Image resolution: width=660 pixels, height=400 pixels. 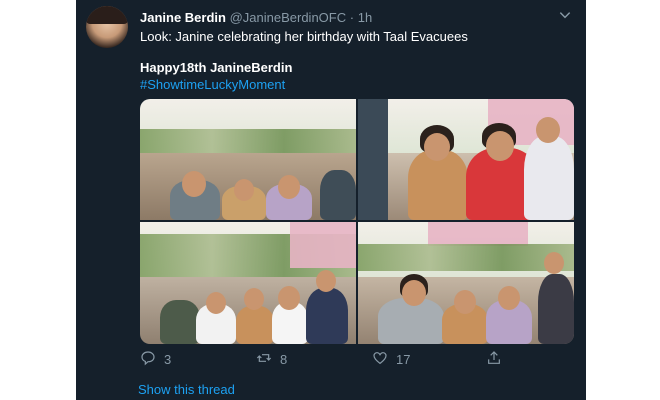 I want to click on reply-count: 3, so click(x=168, y=359).